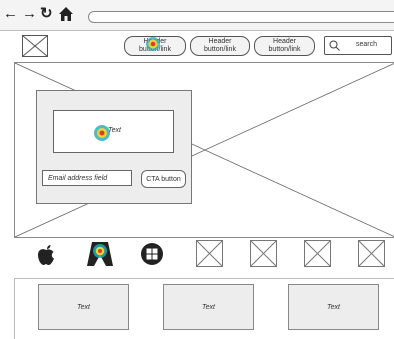 The height and width of the screenshot is (339, 394). I want to click on home-icon, so click(66, 16).